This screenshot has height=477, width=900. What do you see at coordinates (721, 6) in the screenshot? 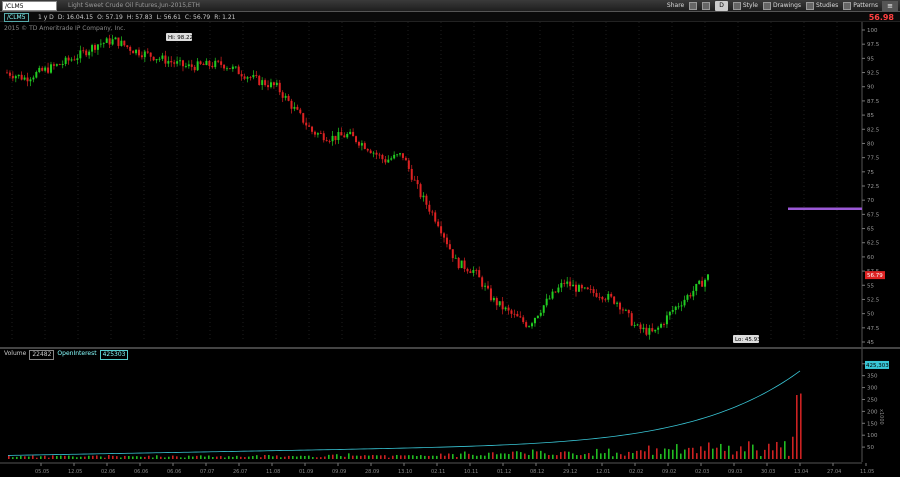
I see `timeframe-button: D` at bounding box center [721, 6].